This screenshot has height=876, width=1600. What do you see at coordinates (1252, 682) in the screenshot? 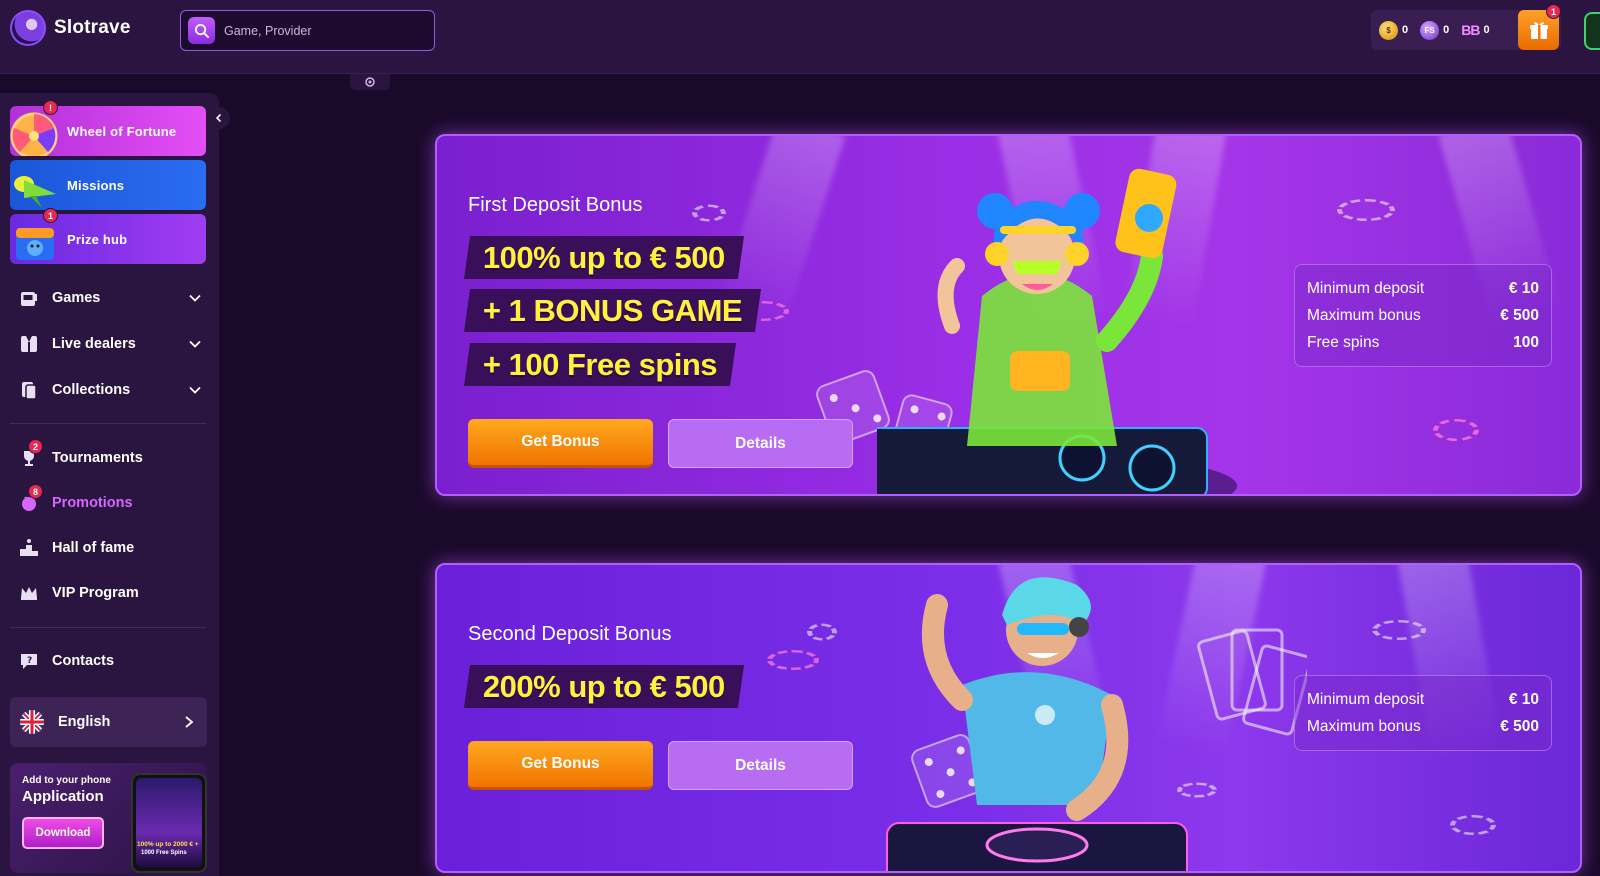
I see `cards-decoration` at bounding box center [1252, 682].